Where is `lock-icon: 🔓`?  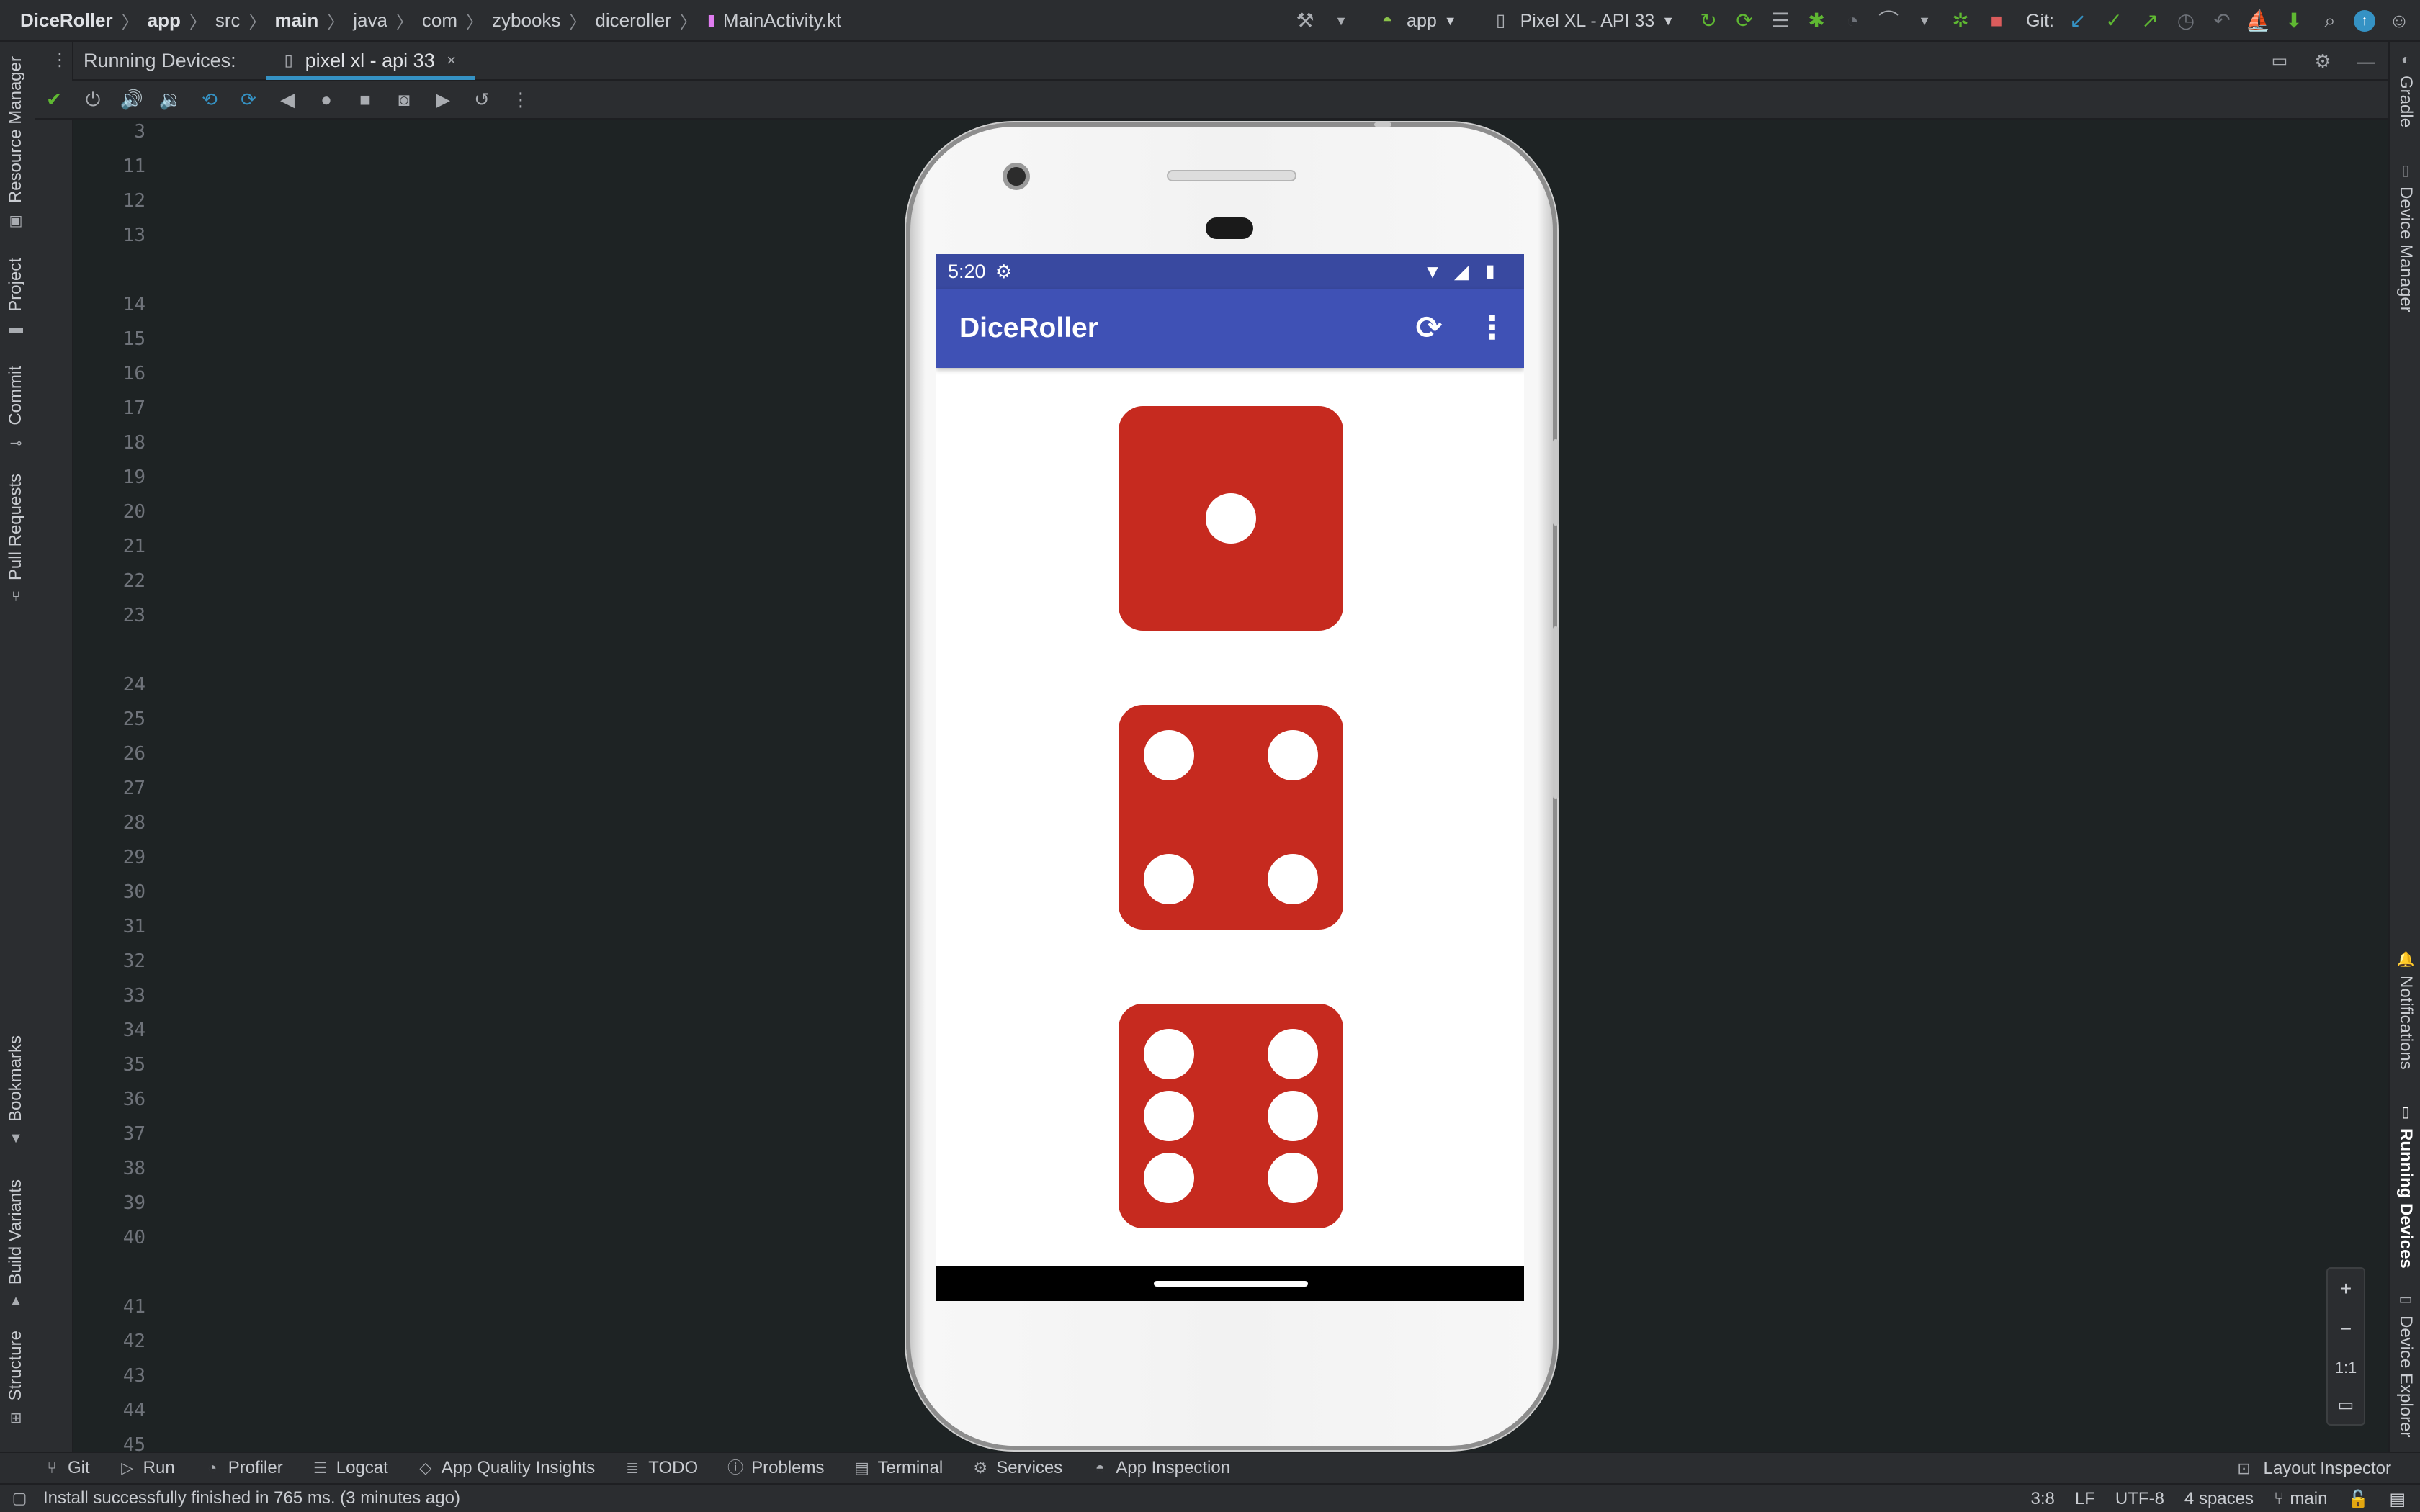 lock-icon: 🔓 is located at coordinates (2358, 1499).